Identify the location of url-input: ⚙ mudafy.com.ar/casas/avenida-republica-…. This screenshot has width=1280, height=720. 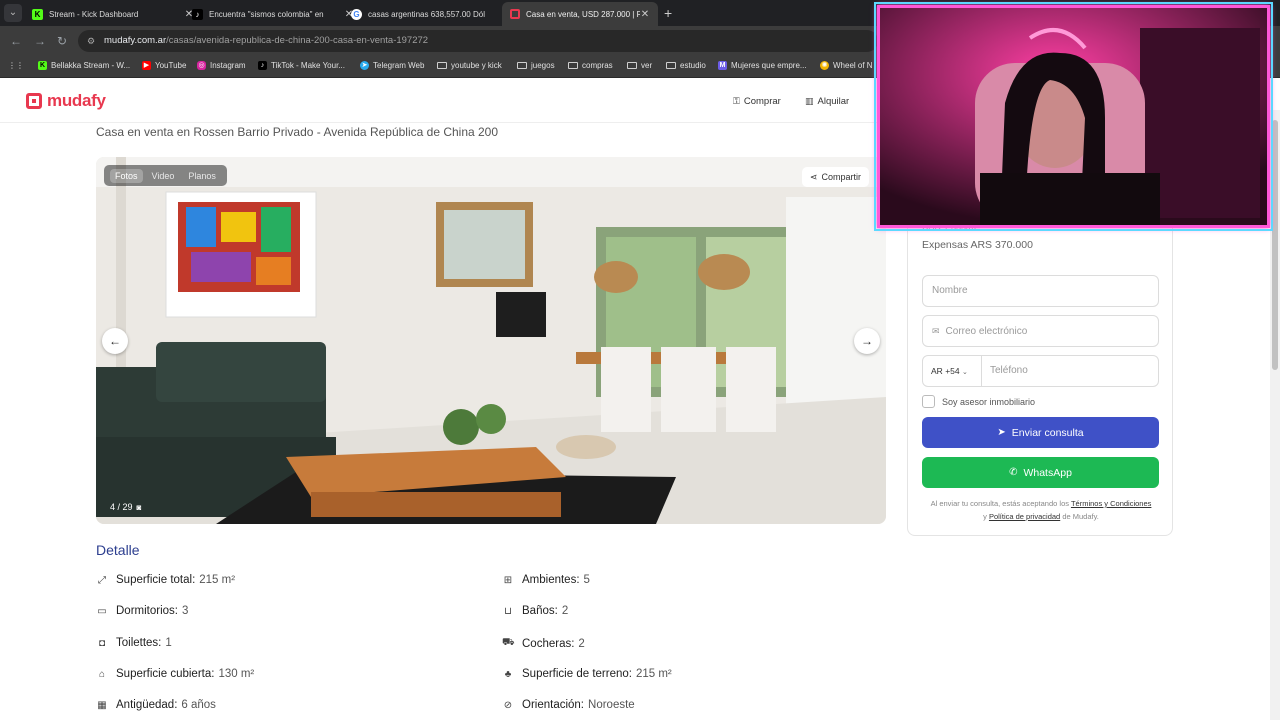
(478, 41).